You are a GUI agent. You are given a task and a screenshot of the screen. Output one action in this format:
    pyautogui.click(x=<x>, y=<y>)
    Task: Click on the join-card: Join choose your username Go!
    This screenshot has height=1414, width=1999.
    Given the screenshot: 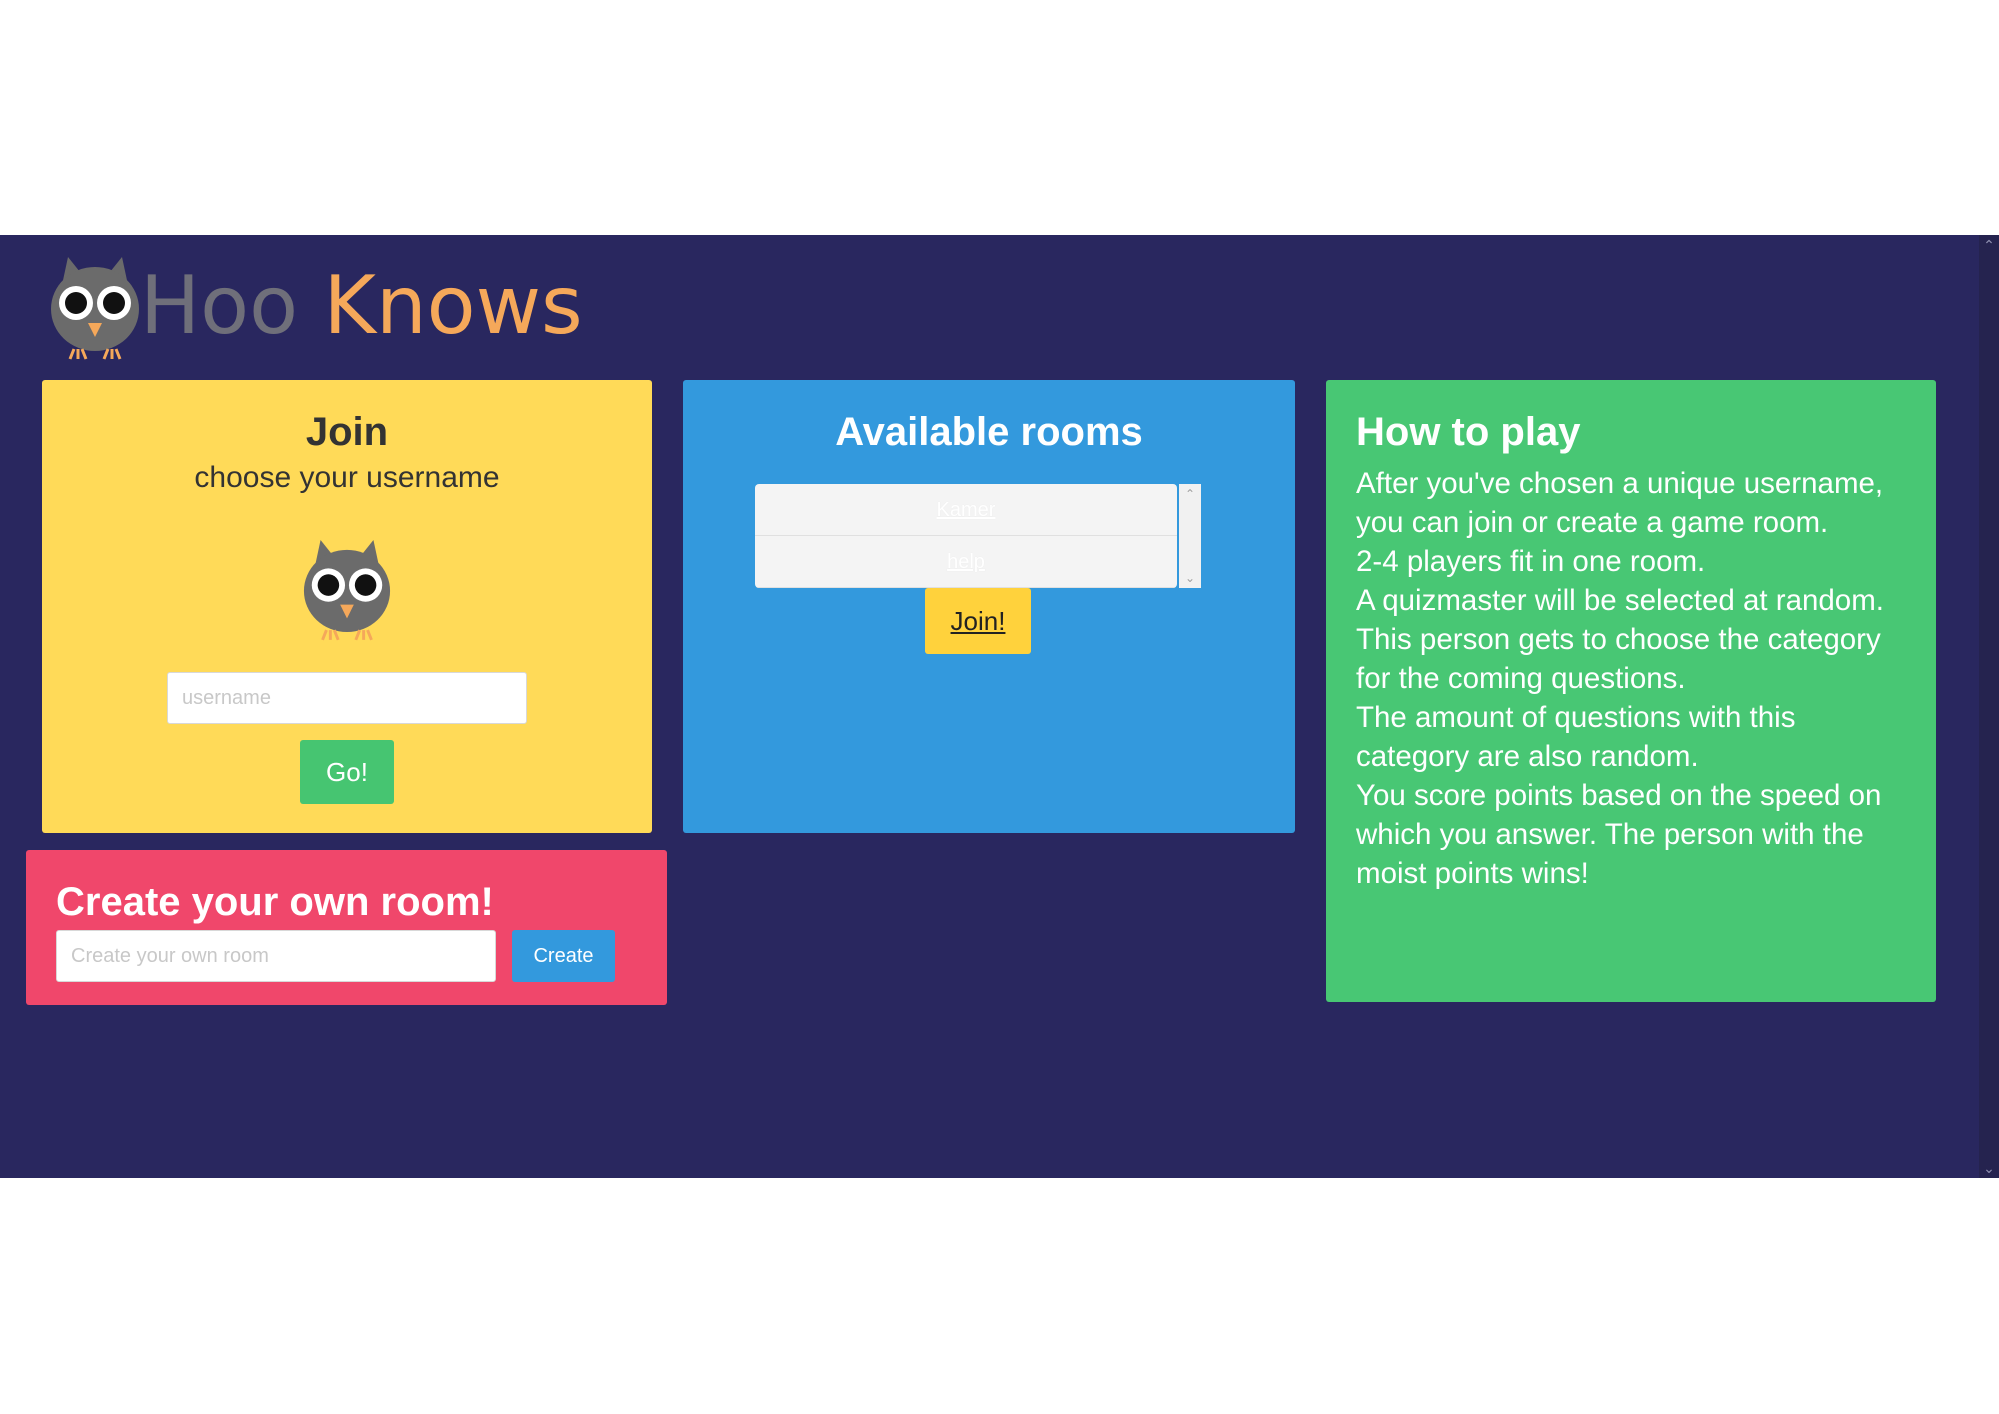 What is the action you would take?
    pyautogui.click(x=347, y=606)
    